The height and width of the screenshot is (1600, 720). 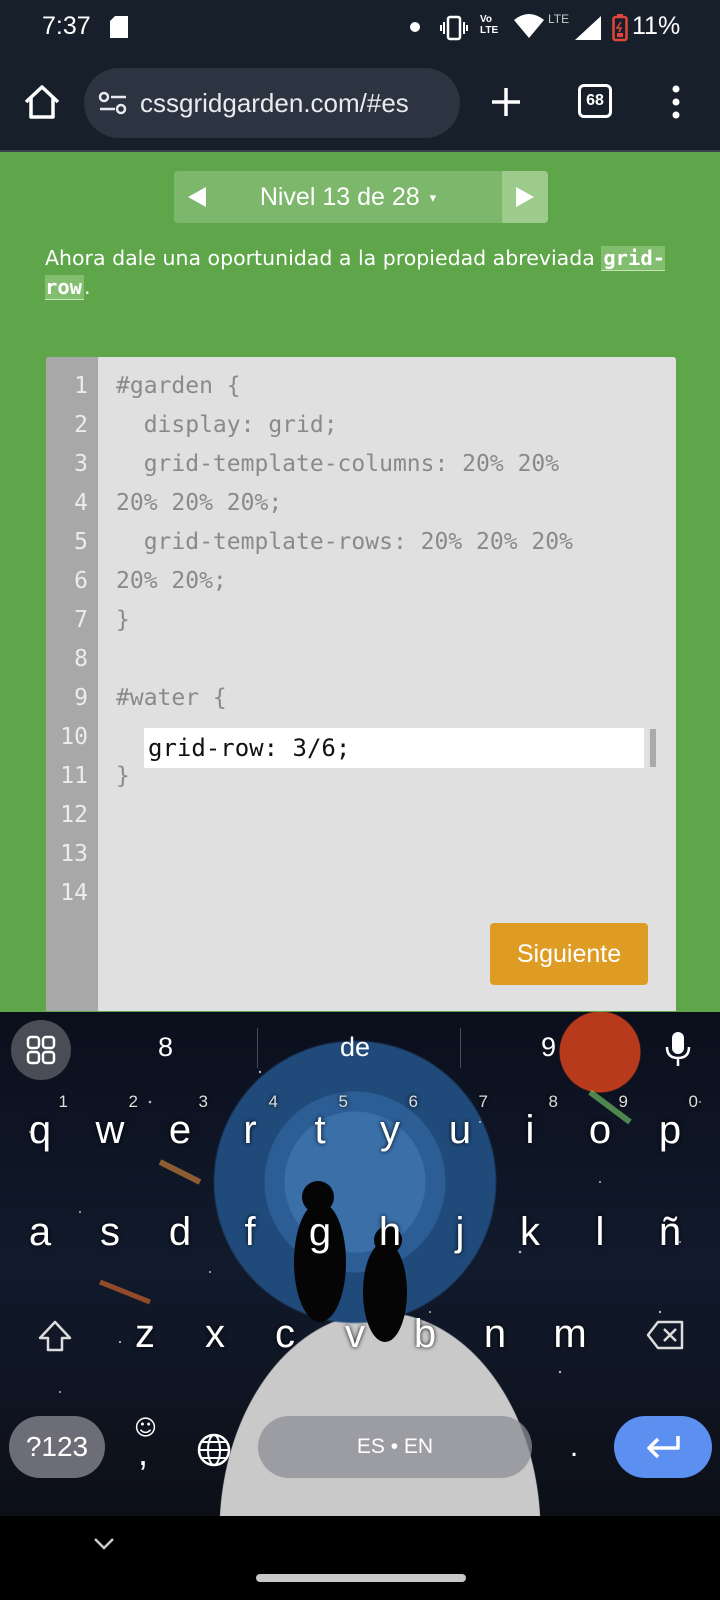 I want to click on key-o: 9o, so click(x=600, y=1131).